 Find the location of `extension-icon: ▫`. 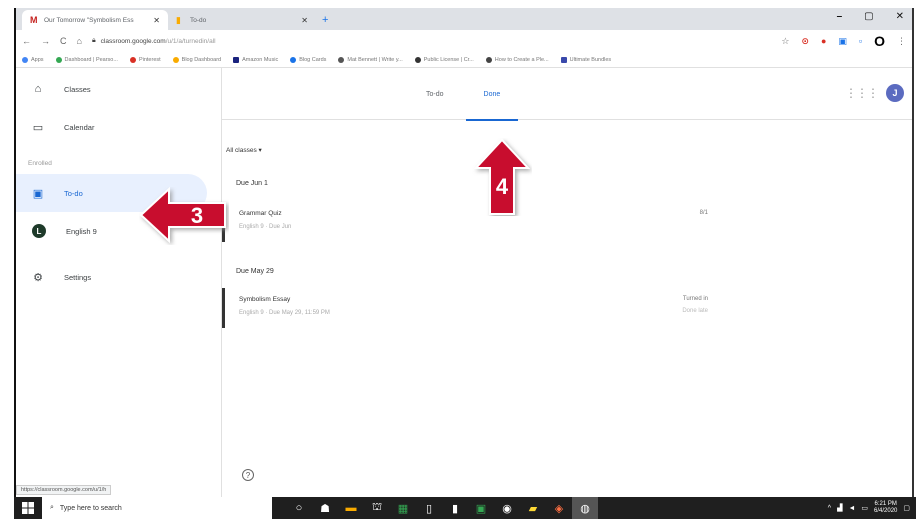

extension-icon: ▫ is located at coordinates (860, 41).